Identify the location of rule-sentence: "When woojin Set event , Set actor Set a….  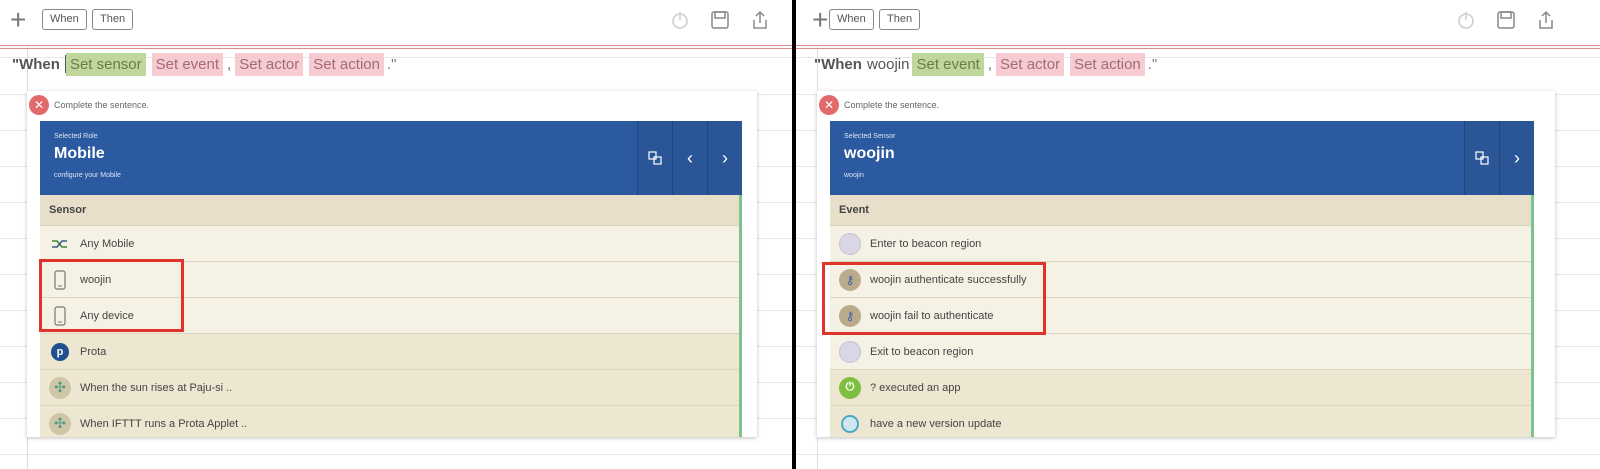
(985, 64).